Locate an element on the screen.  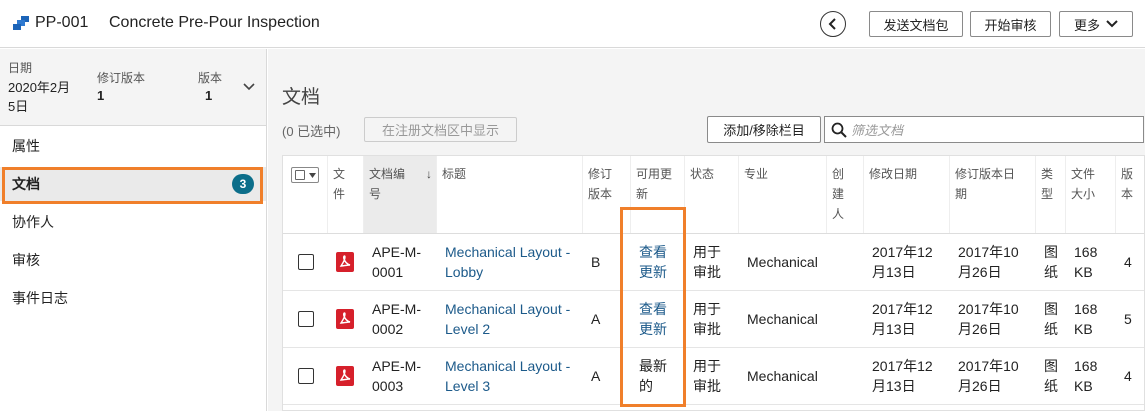
col-label: 新 is located at coordinates (642, 194).